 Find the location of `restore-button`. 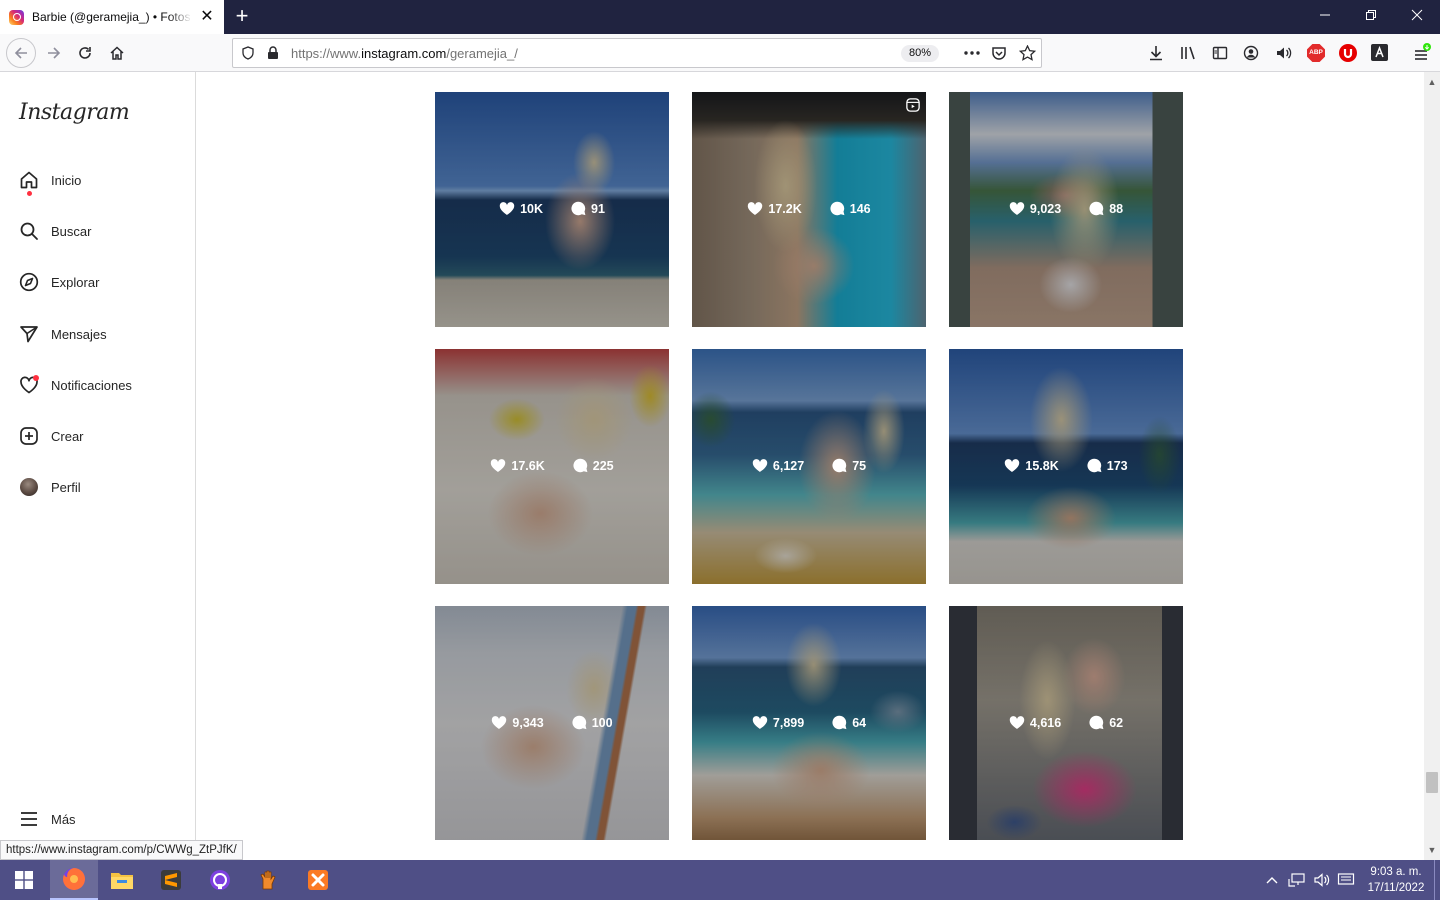

restore-button is located at coordinates (1371, 17).